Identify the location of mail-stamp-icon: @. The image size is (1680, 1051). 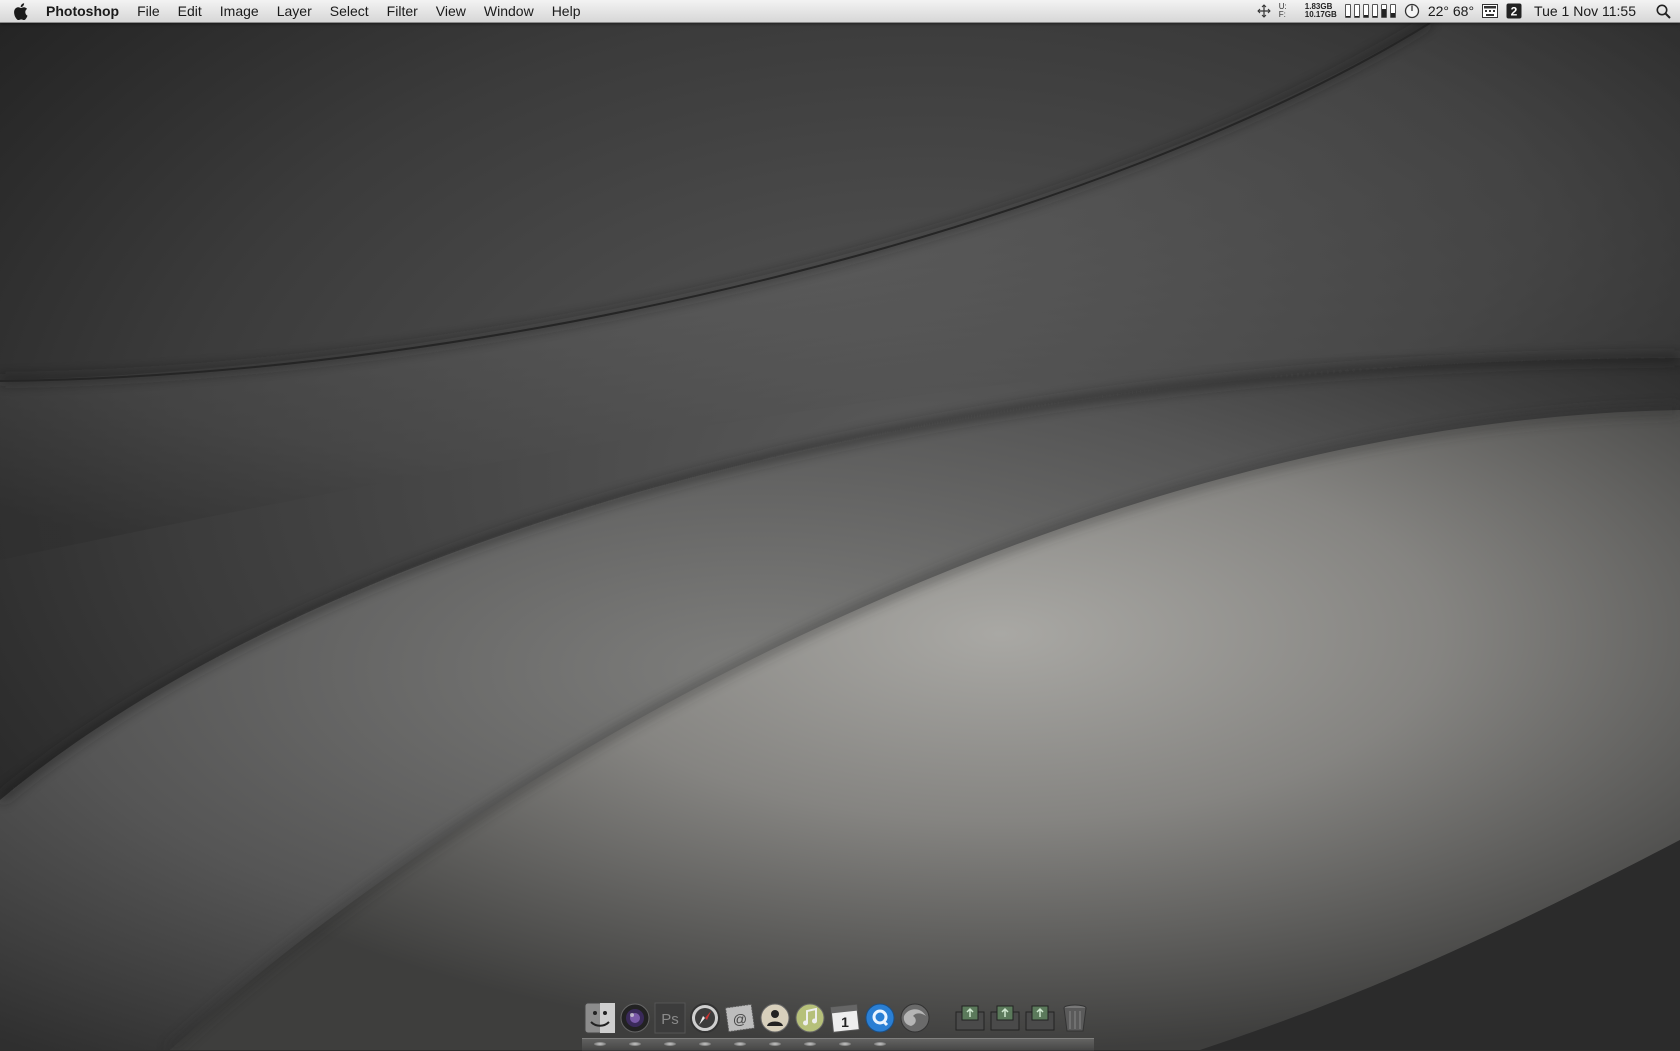
(739, 1018).